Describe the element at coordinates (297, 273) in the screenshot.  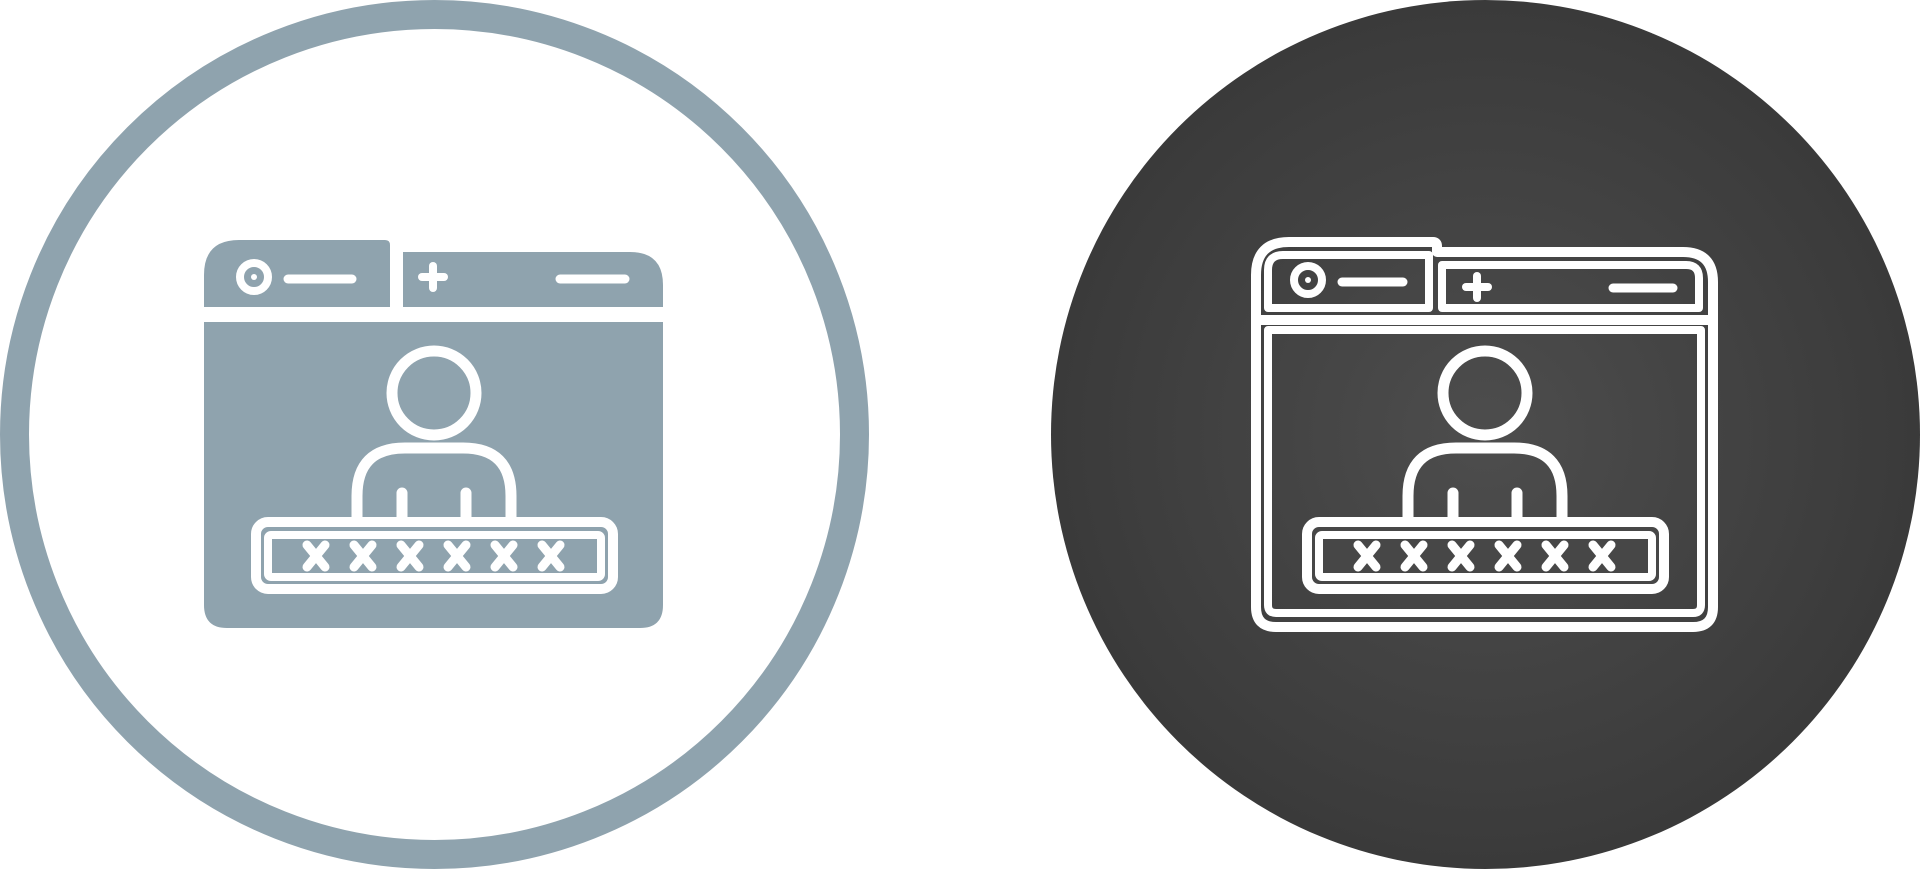
I see `browser-tab-left` at that location.